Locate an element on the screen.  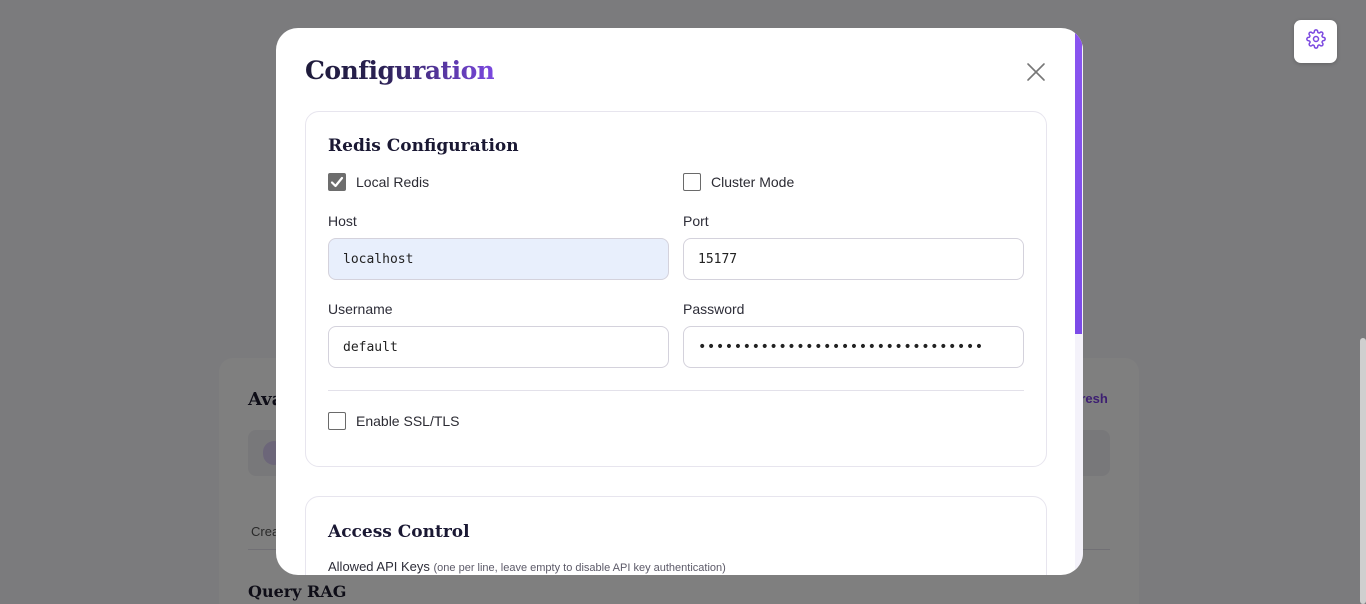
username-input: default is located at coordinates (498, 347).